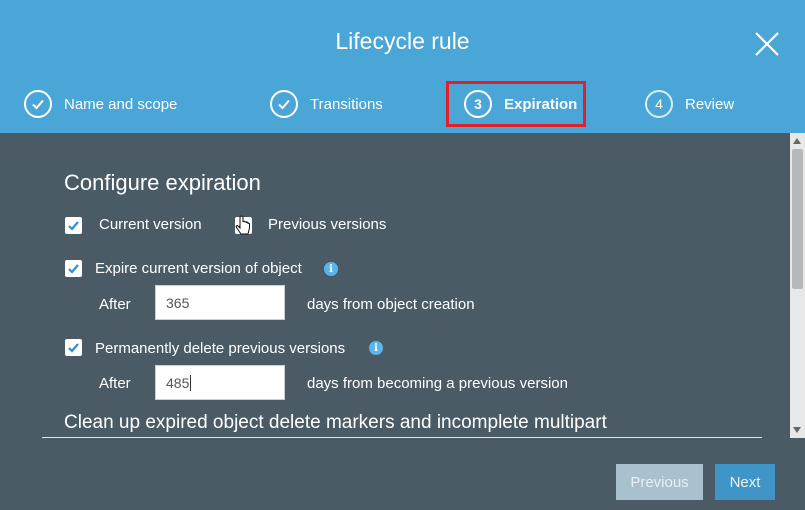 Image resolution: width=805 pixels, height=510 pixels. I want to click on expire-current-days-input: 365, so click(220, 302).